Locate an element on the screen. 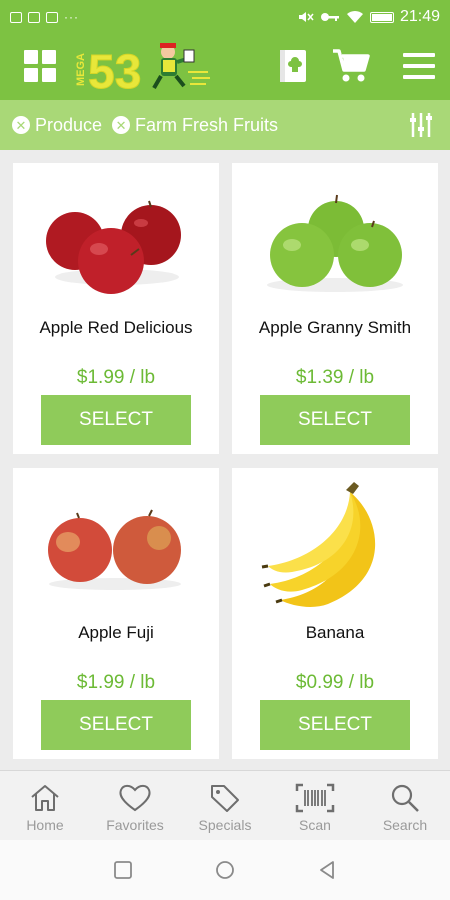 The image size is (450, 900). battery-icon is located at coordinates (381, 17).